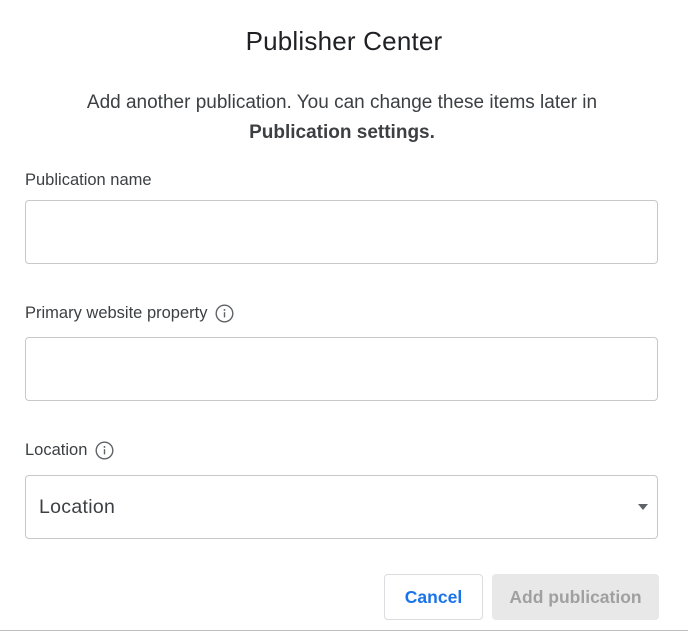 The image size is (688, 631). I want to click on dialog-title: Publisher Center, so click(344, 41).